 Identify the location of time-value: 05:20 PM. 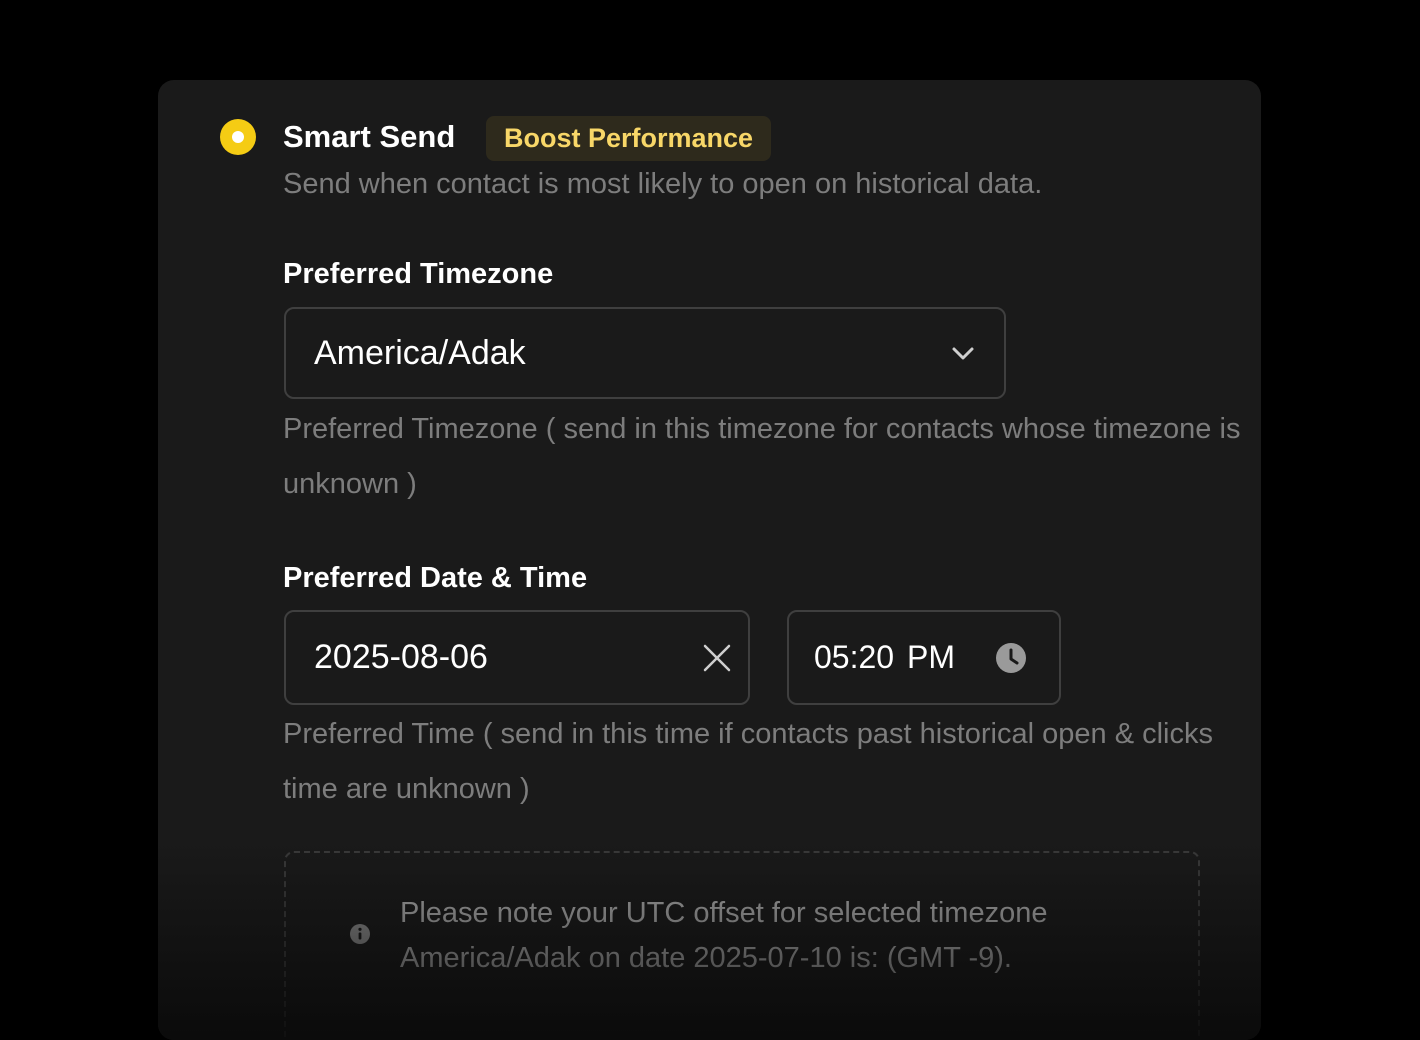
(884, 657).